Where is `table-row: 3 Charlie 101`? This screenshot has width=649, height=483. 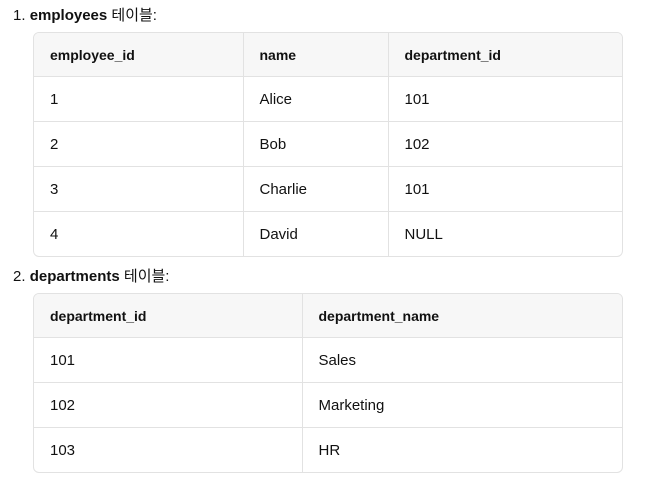
table-row: 3 Charlie 101 is located at coordinates (328, 189).